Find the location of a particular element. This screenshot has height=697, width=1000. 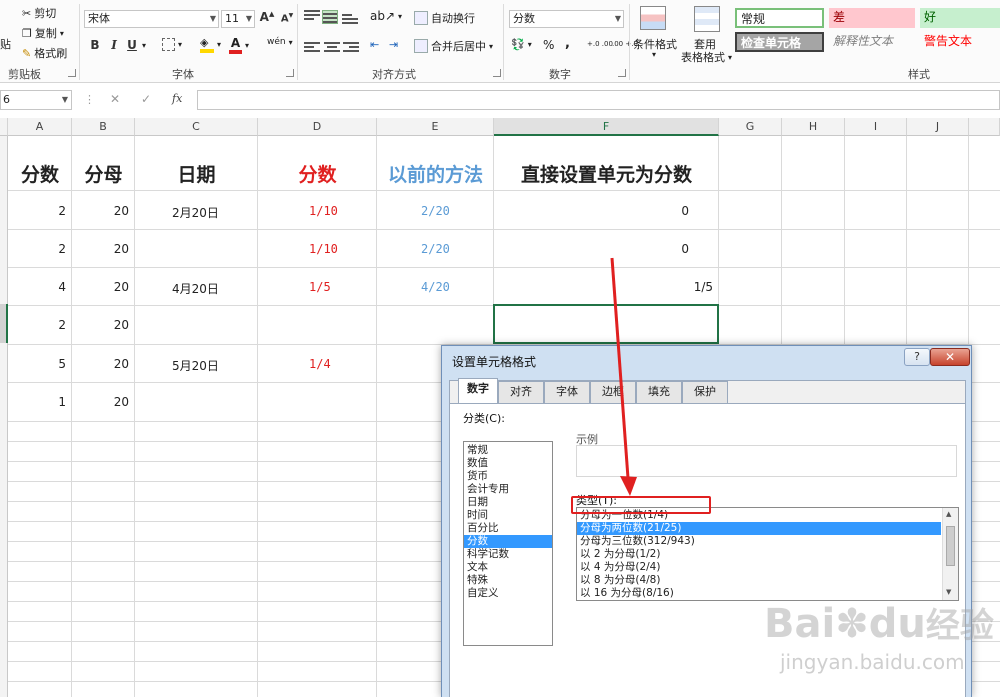

cell-c: 2月20日 is located at coordinates (195, 212).